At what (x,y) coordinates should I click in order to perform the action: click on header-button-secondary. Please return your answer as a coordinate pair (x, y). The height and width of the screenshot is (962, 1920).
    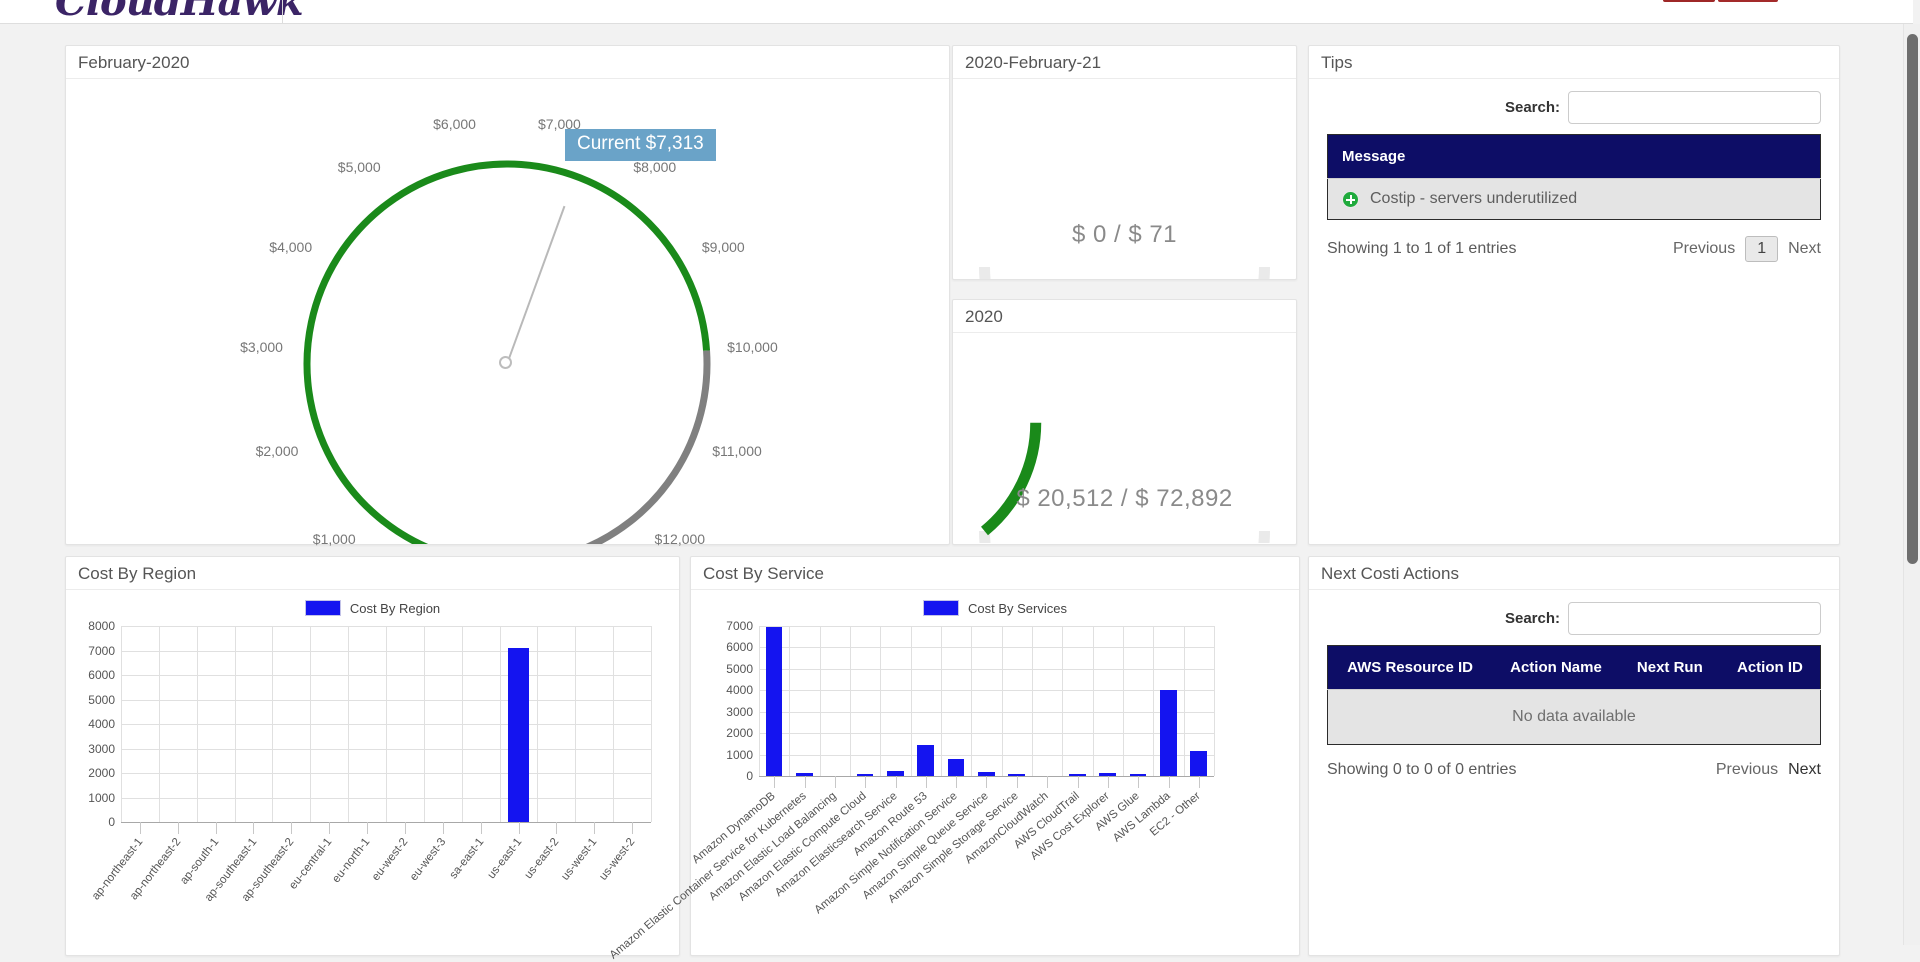
    Looking at the image, I should click on (1689, 1).